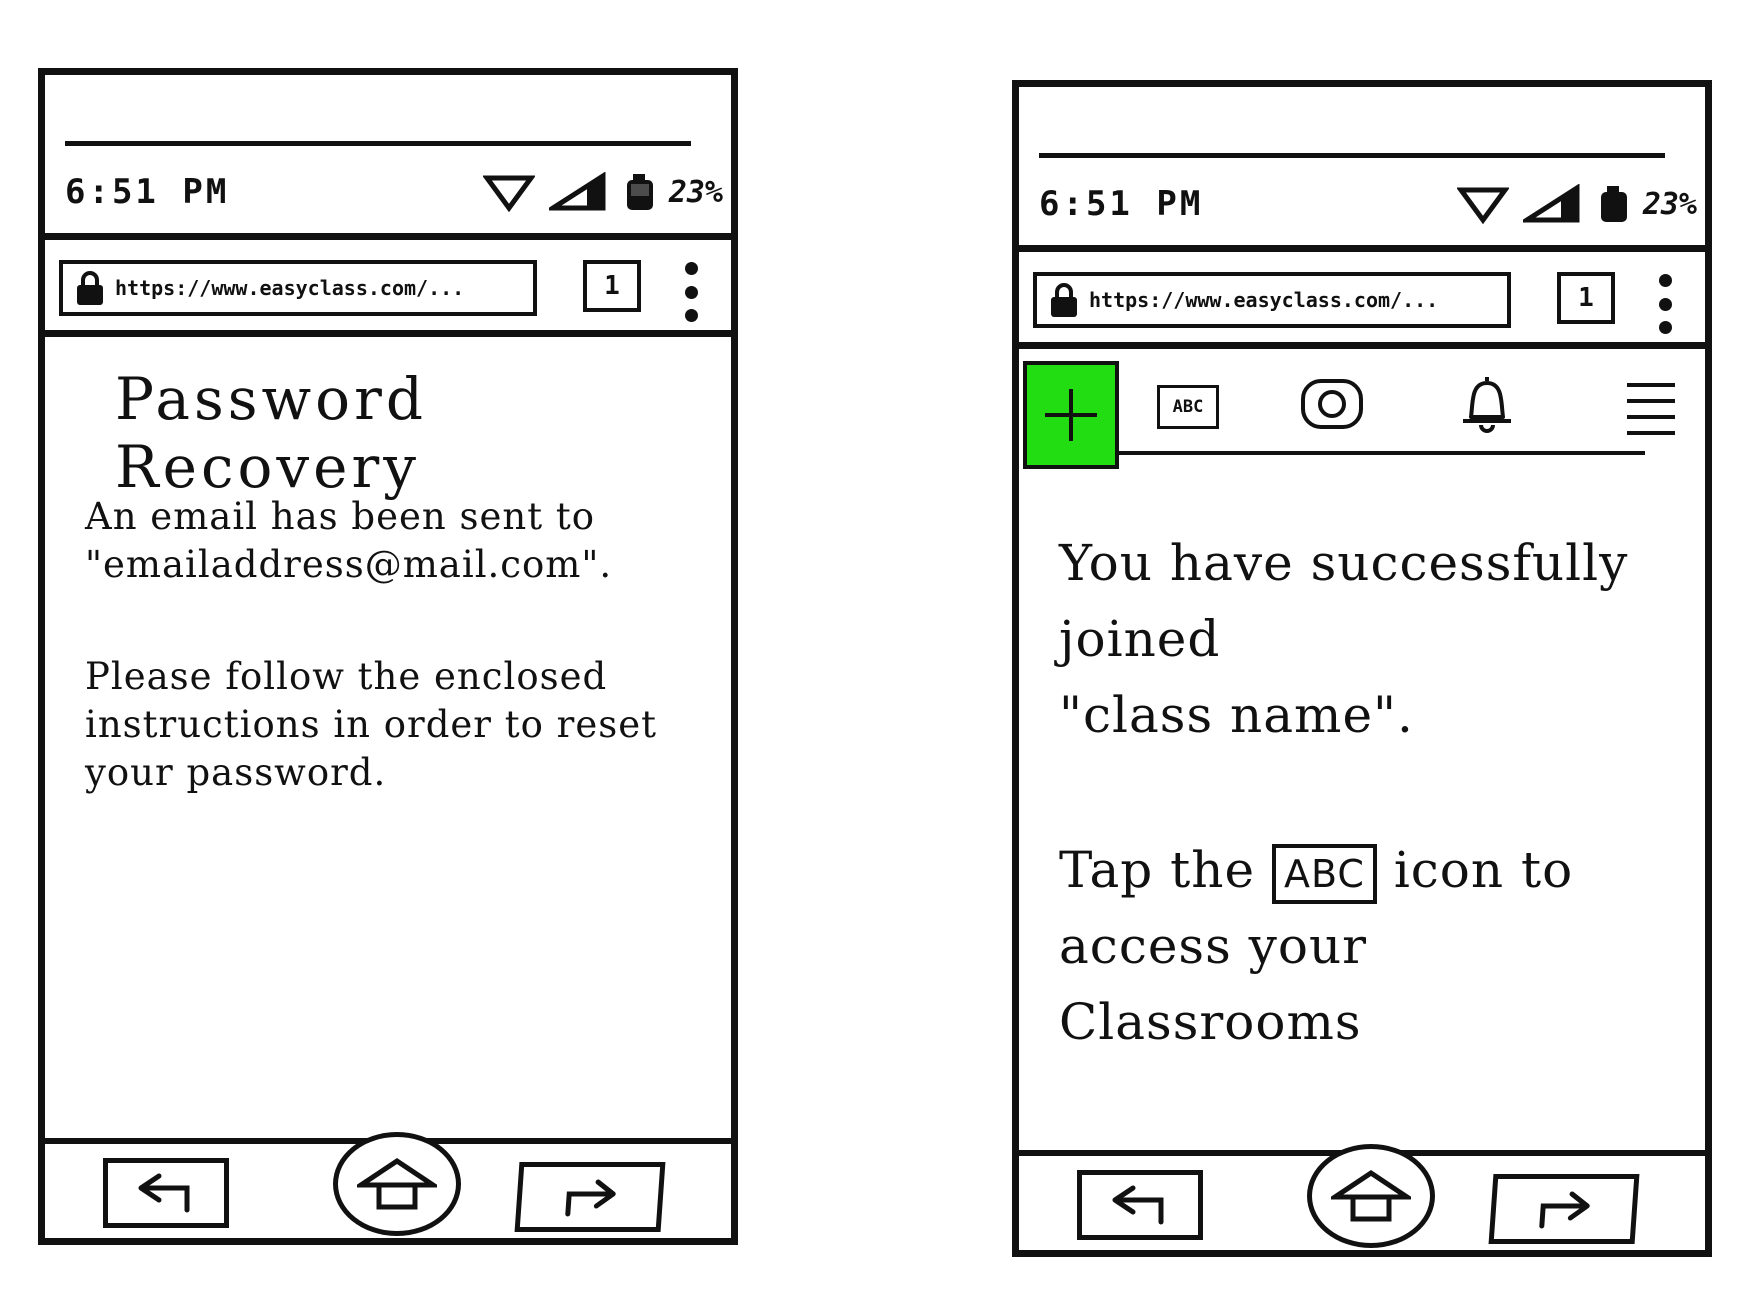 Image resolution: width=1763 pixels, height=1314 pixels. What do you see at coordinates (1344, 601) in the screenshot?
I see `success-line: You have successfully joined` at bounding box center [1344, 601].